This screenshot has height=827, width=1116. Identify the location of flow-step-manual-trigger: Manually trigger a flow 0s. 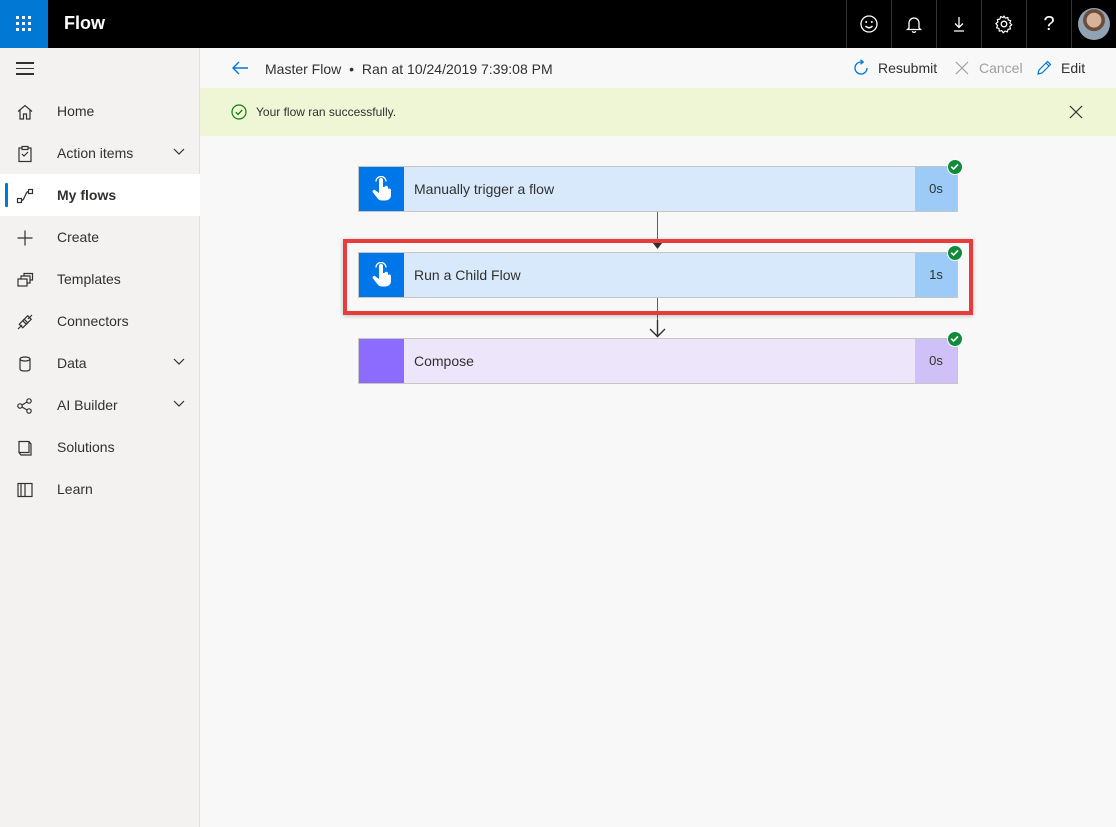
(658, 189).